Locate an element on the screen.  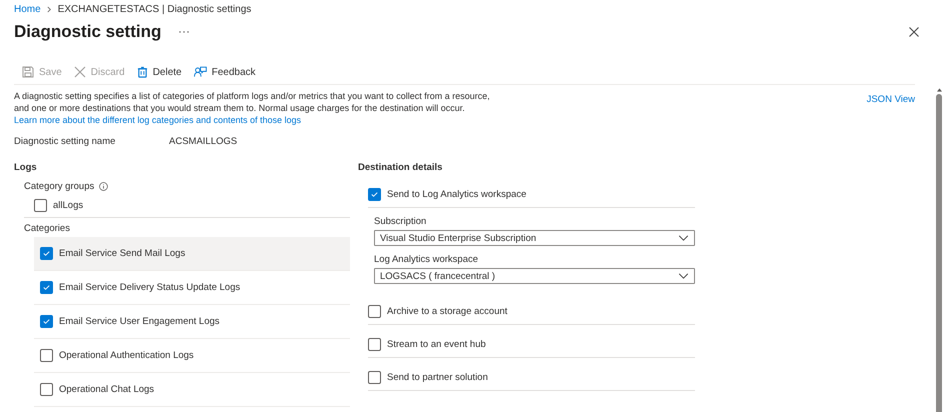
checkbox-label: Email Service Delivery Status Update Logs is located at coordinates (149, 287).